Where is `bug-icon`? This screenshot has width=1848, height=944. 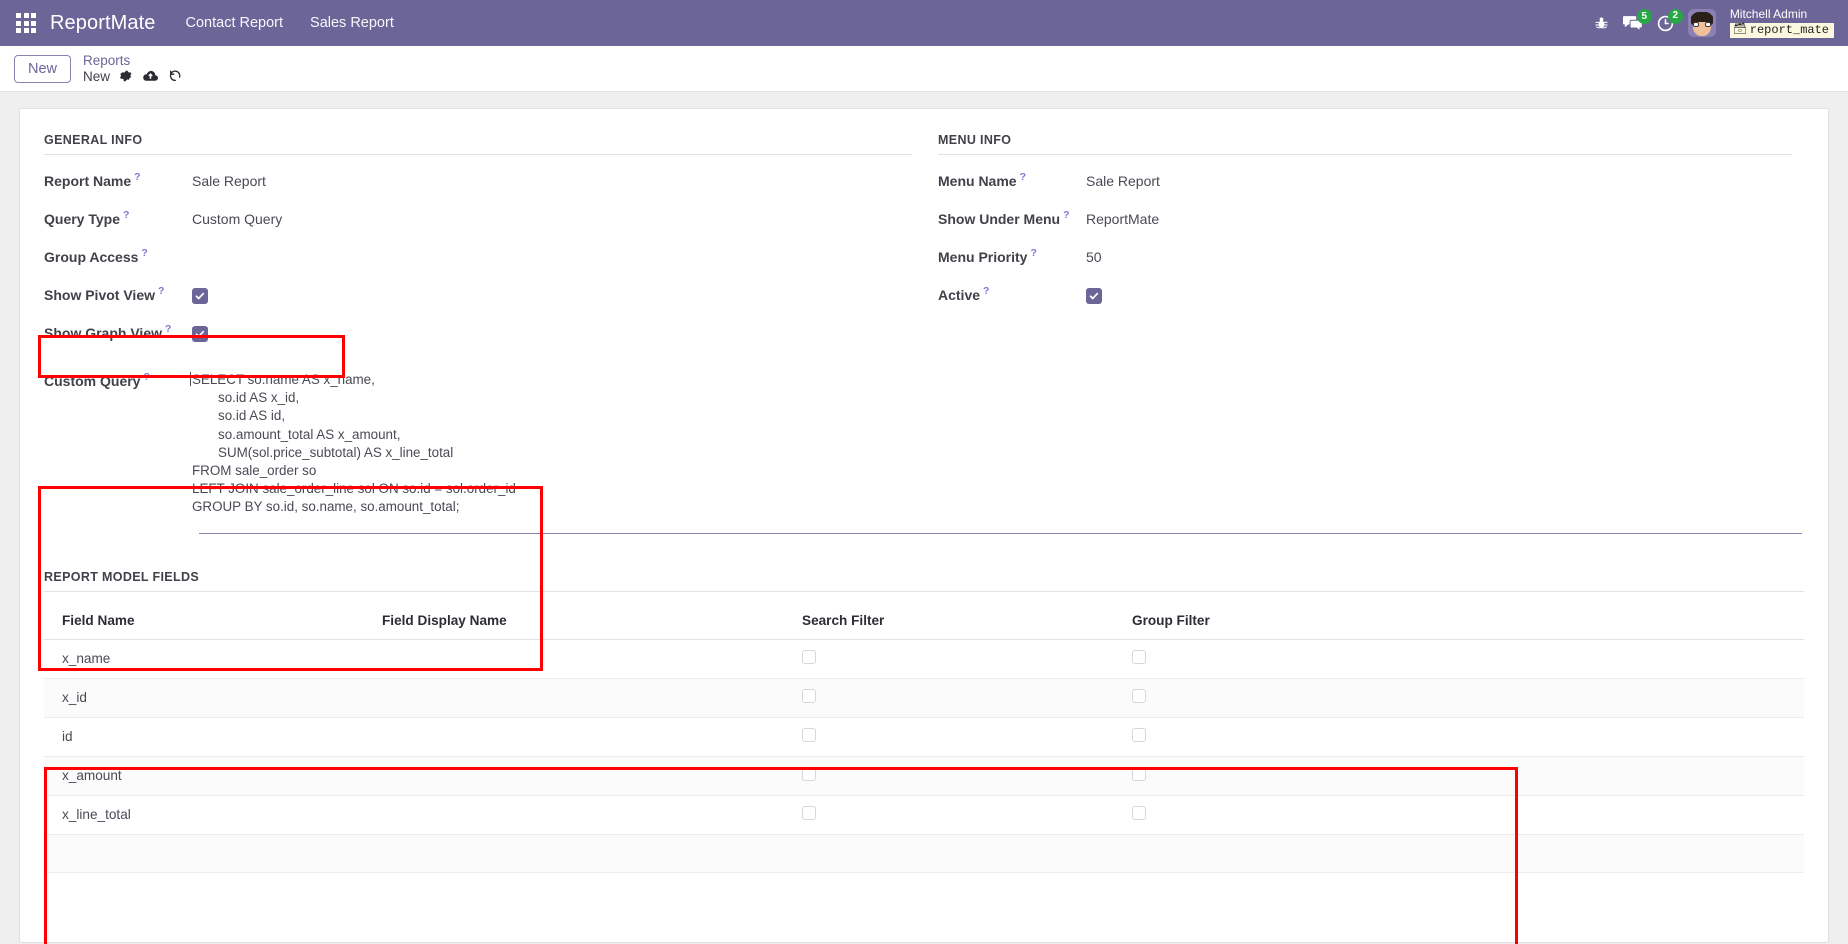 bug-icon is located at coordinates (1601, 23).